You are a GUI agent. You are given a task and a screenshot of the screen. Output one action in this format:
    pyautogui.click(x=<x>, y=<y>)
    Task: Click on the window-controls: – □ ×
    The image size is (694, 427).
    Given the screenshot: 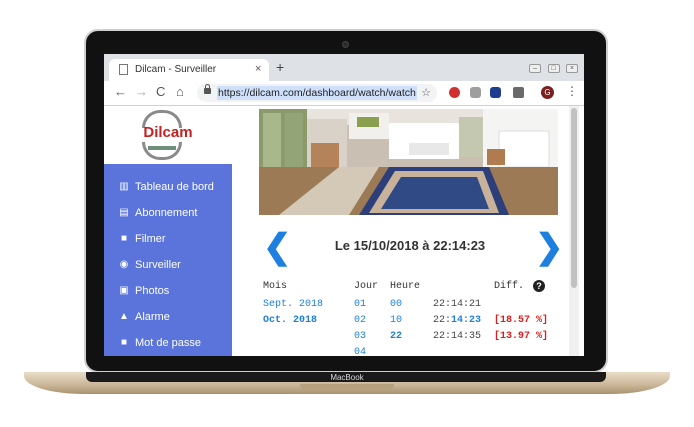 What is the action you would take?
    pyautogui.click(x=552, y=66)
    